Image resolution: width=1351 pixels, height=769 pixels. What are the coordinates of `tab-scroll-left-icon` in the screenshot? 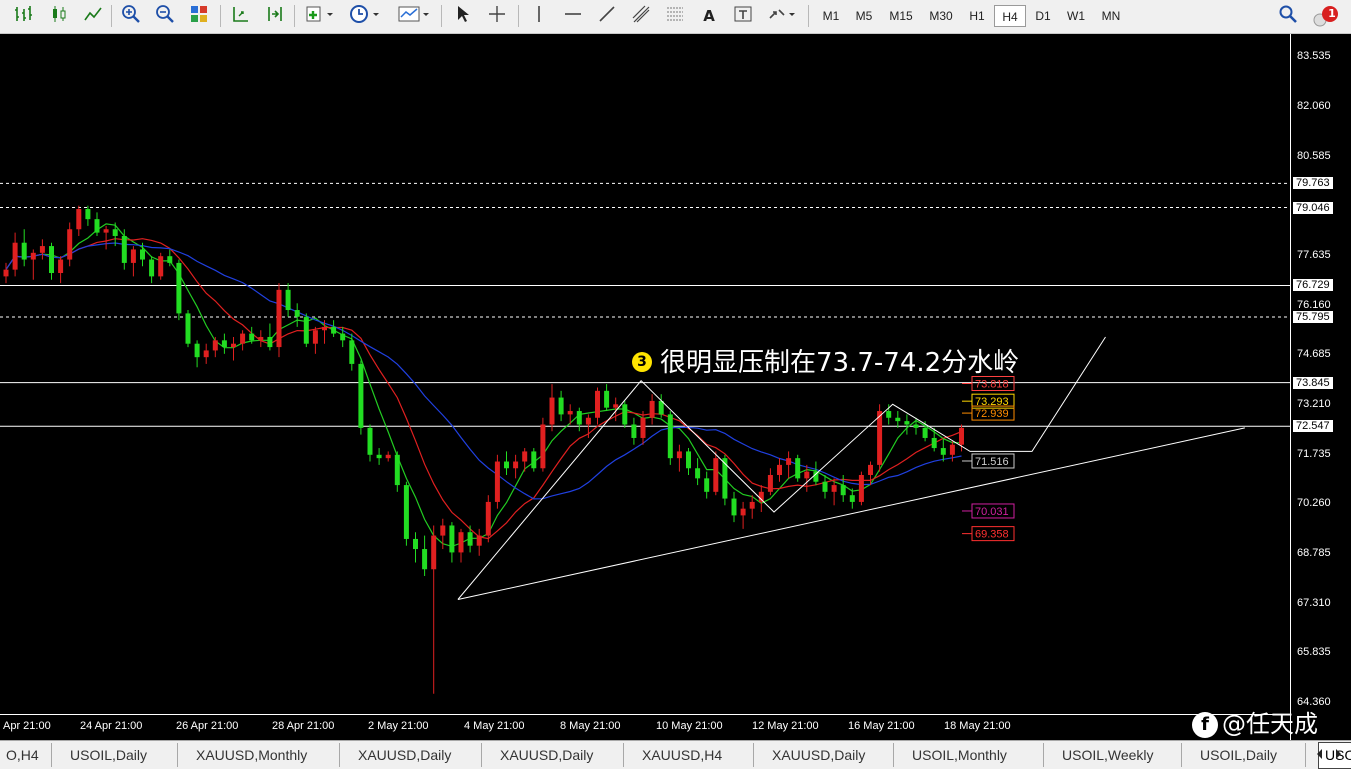 It's located at (1320, 754).